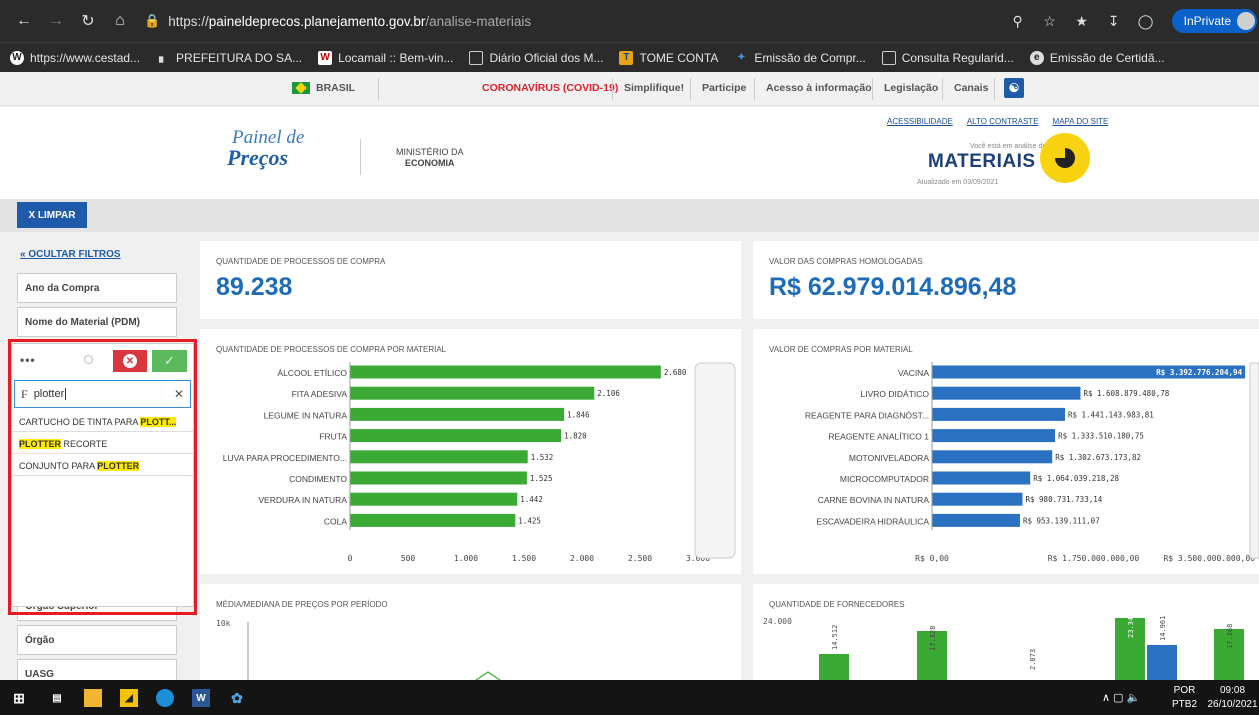  Describe the element at coordinates (93, 698) in the screenshot. I see `file-explorer-icon` at that location.